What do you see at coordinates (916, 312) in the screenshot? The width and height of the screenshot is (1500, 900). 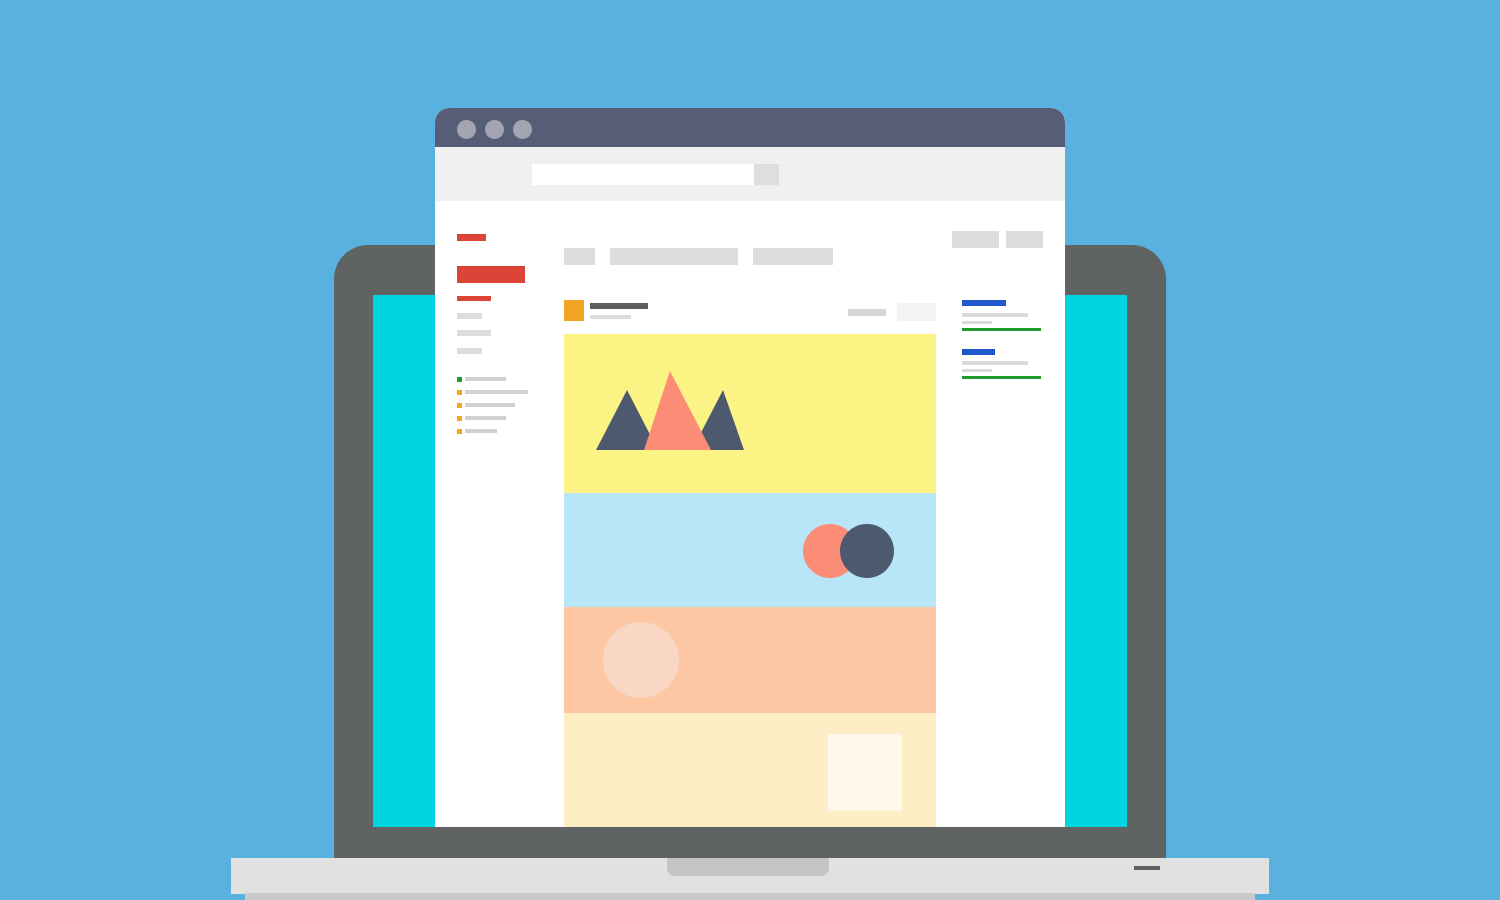 I see `post-action-button` at bounding box center [916, 312].